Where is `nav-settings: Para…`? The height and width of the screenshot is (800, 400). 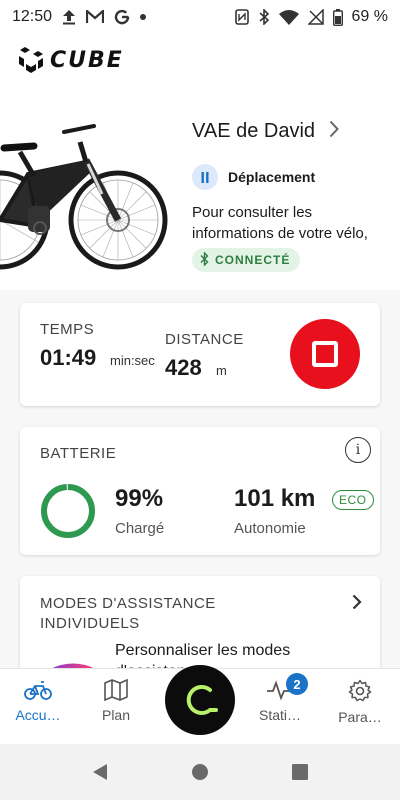
nav-settings: Para… is located at coordinates (360, 707).